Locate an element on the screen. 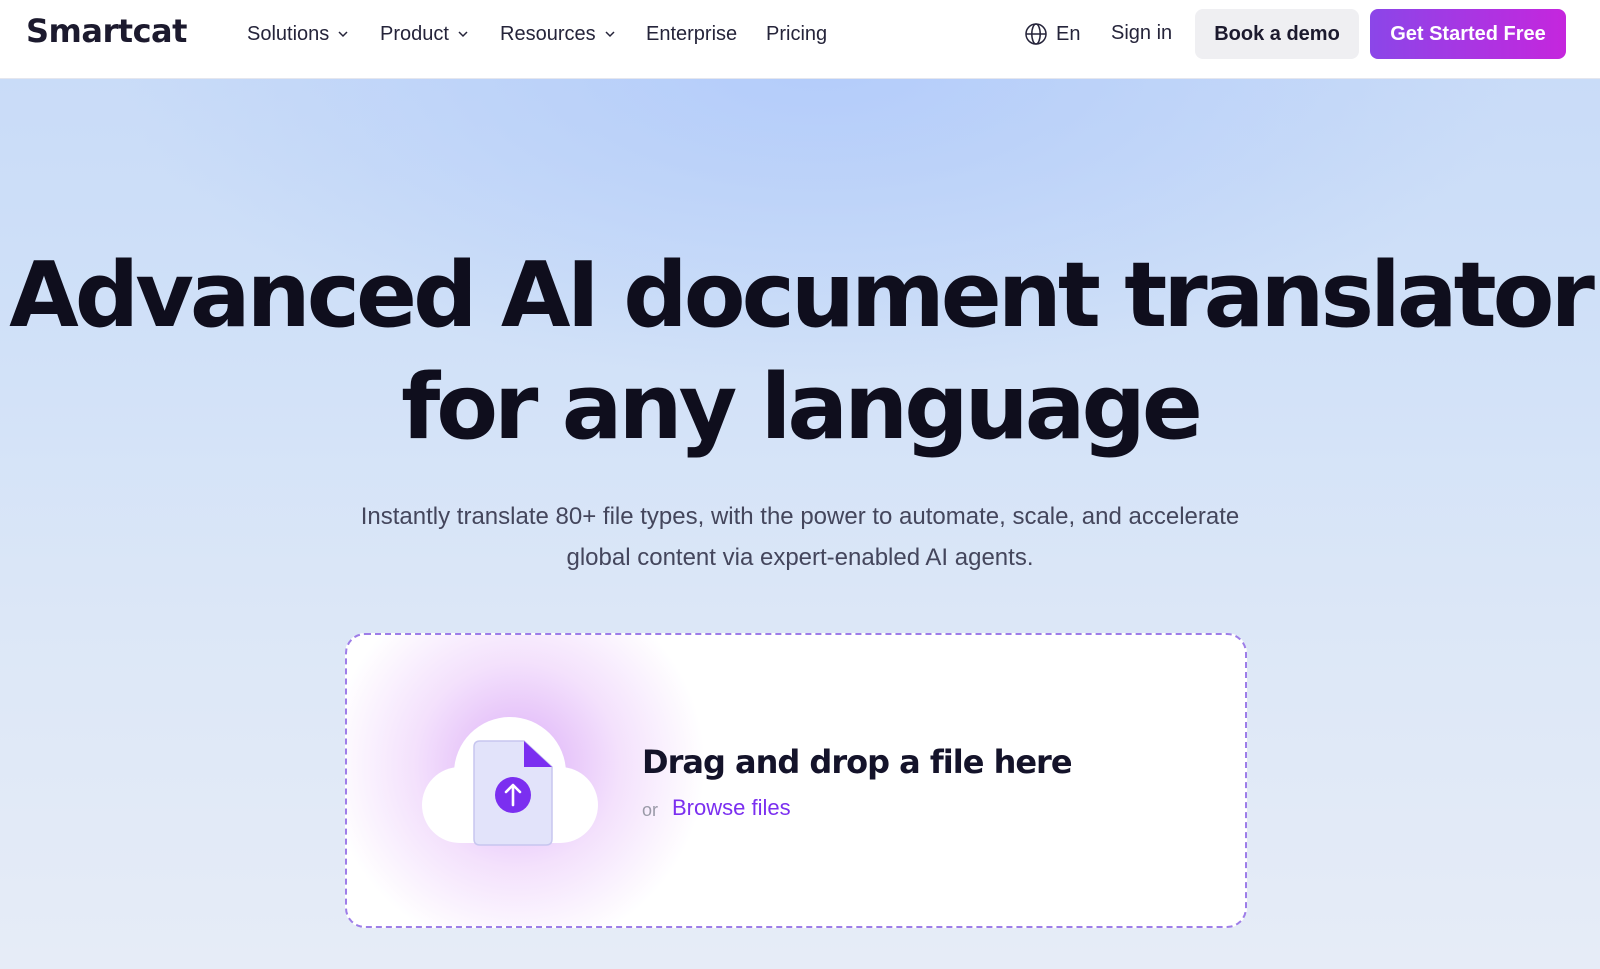  nav-solutions: Solutions is located at coordinates (298, 34).